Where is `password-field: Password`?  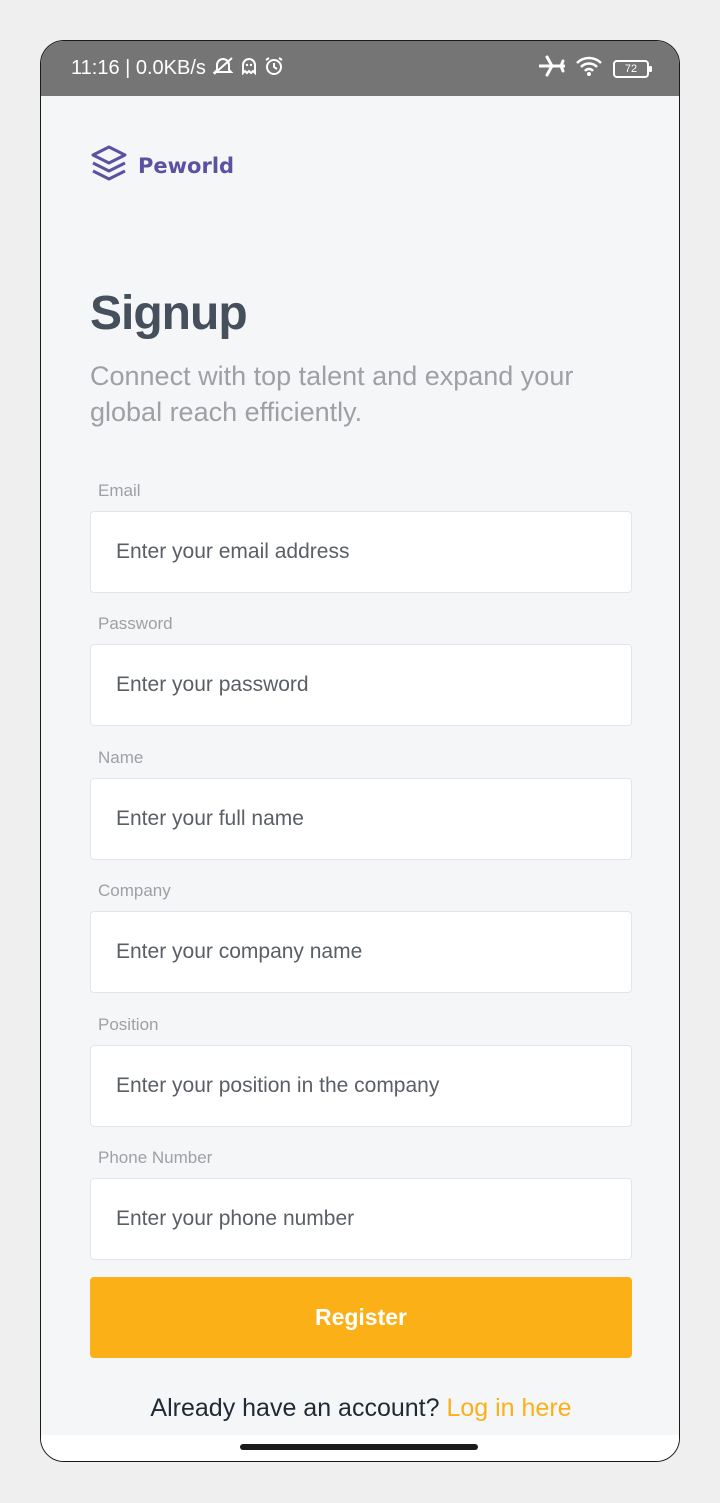
password-field: Password is located at coordinates (361, 670).